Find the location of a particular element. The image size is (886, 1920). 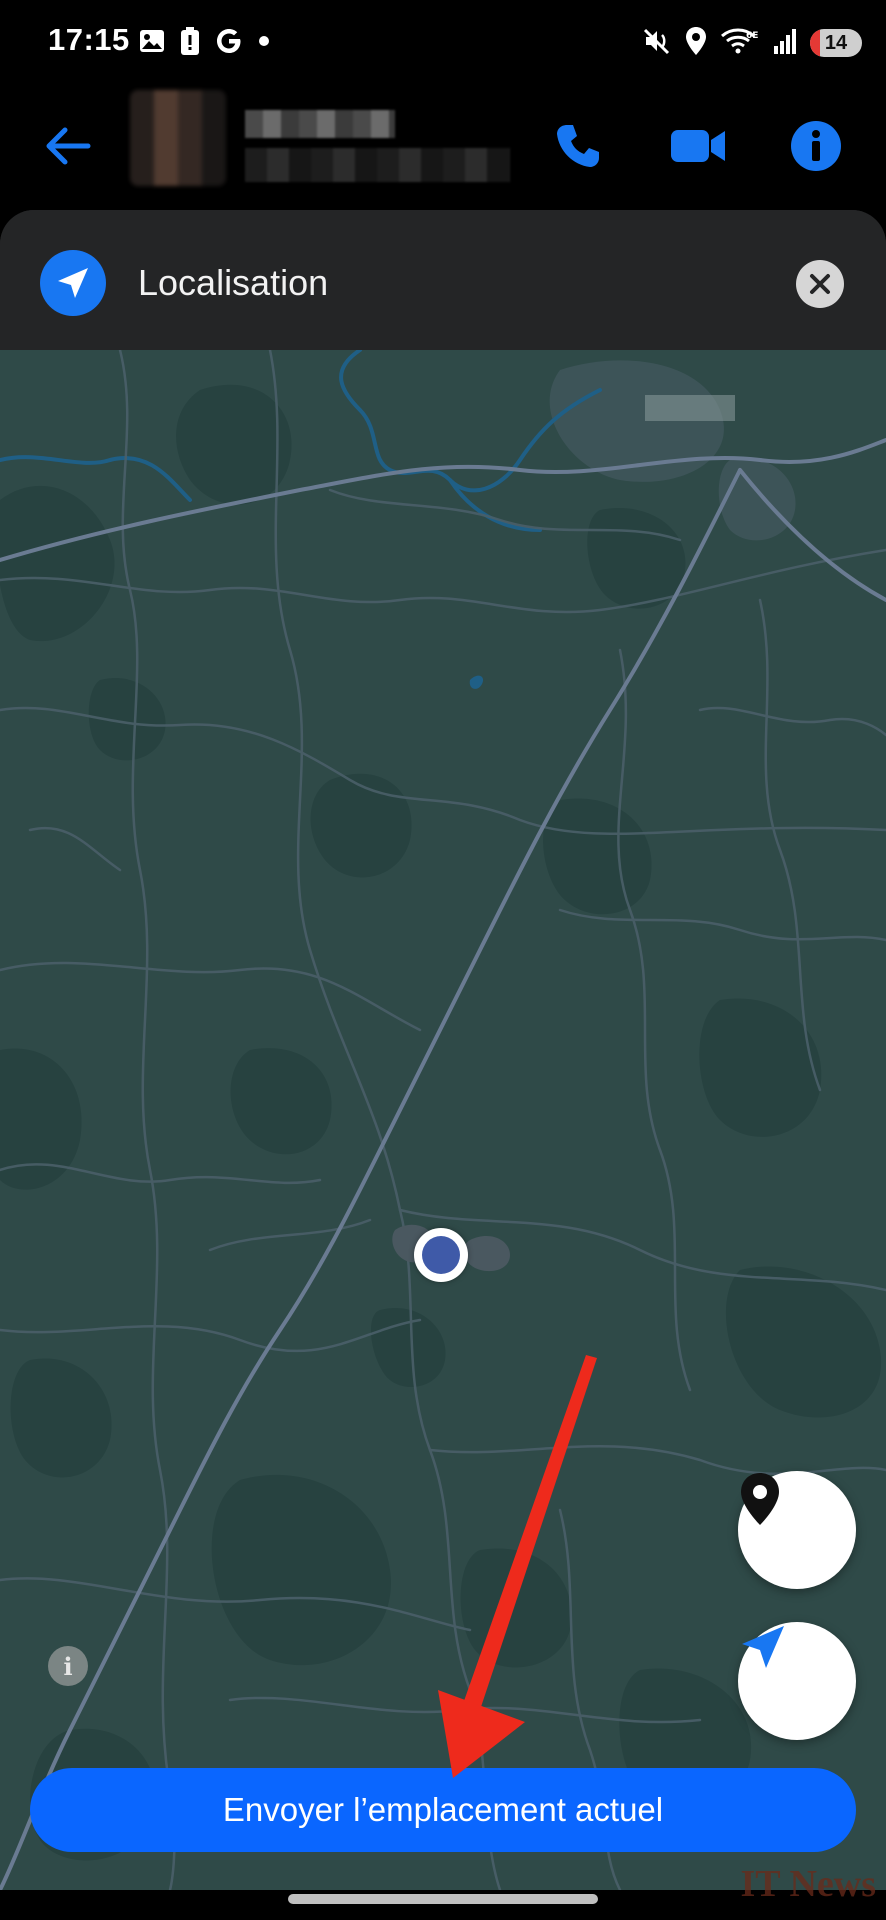

map-attribution-info-button: i is located at coordinates (68, 1666).